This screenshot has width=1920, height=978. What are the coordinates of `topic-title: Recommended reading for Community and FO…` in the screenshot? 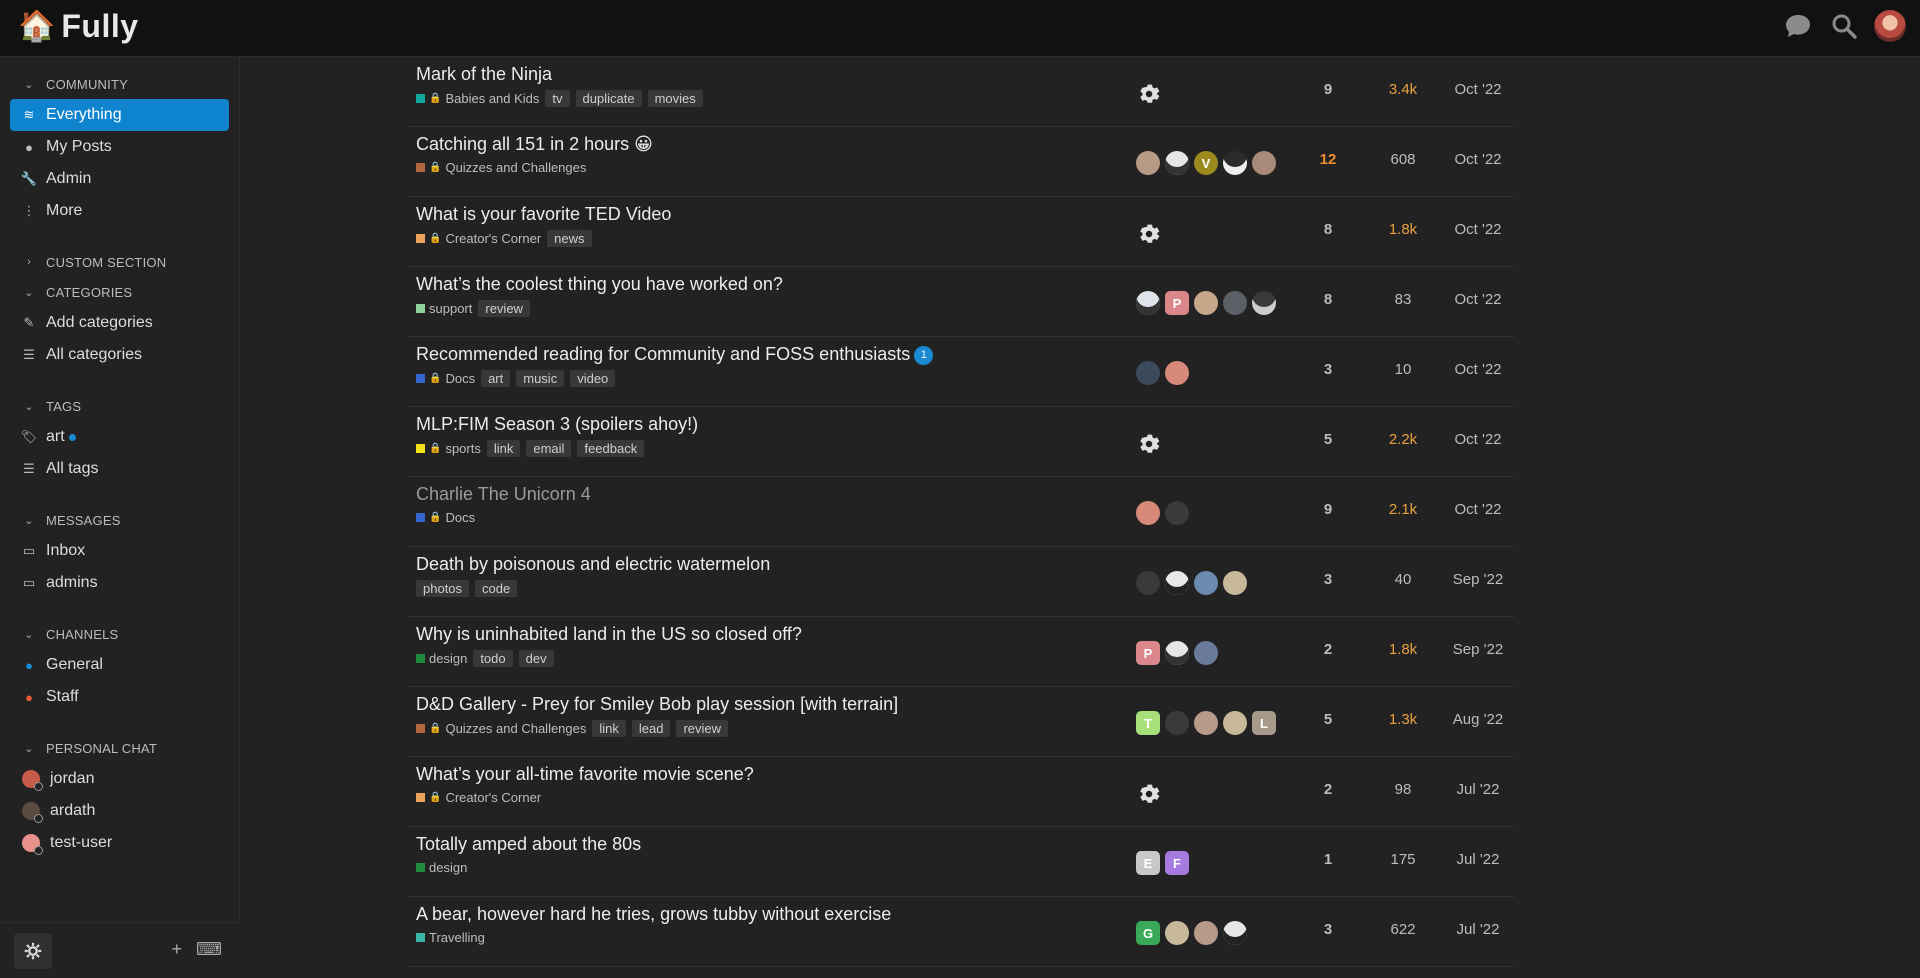 It's located at (675, 354).